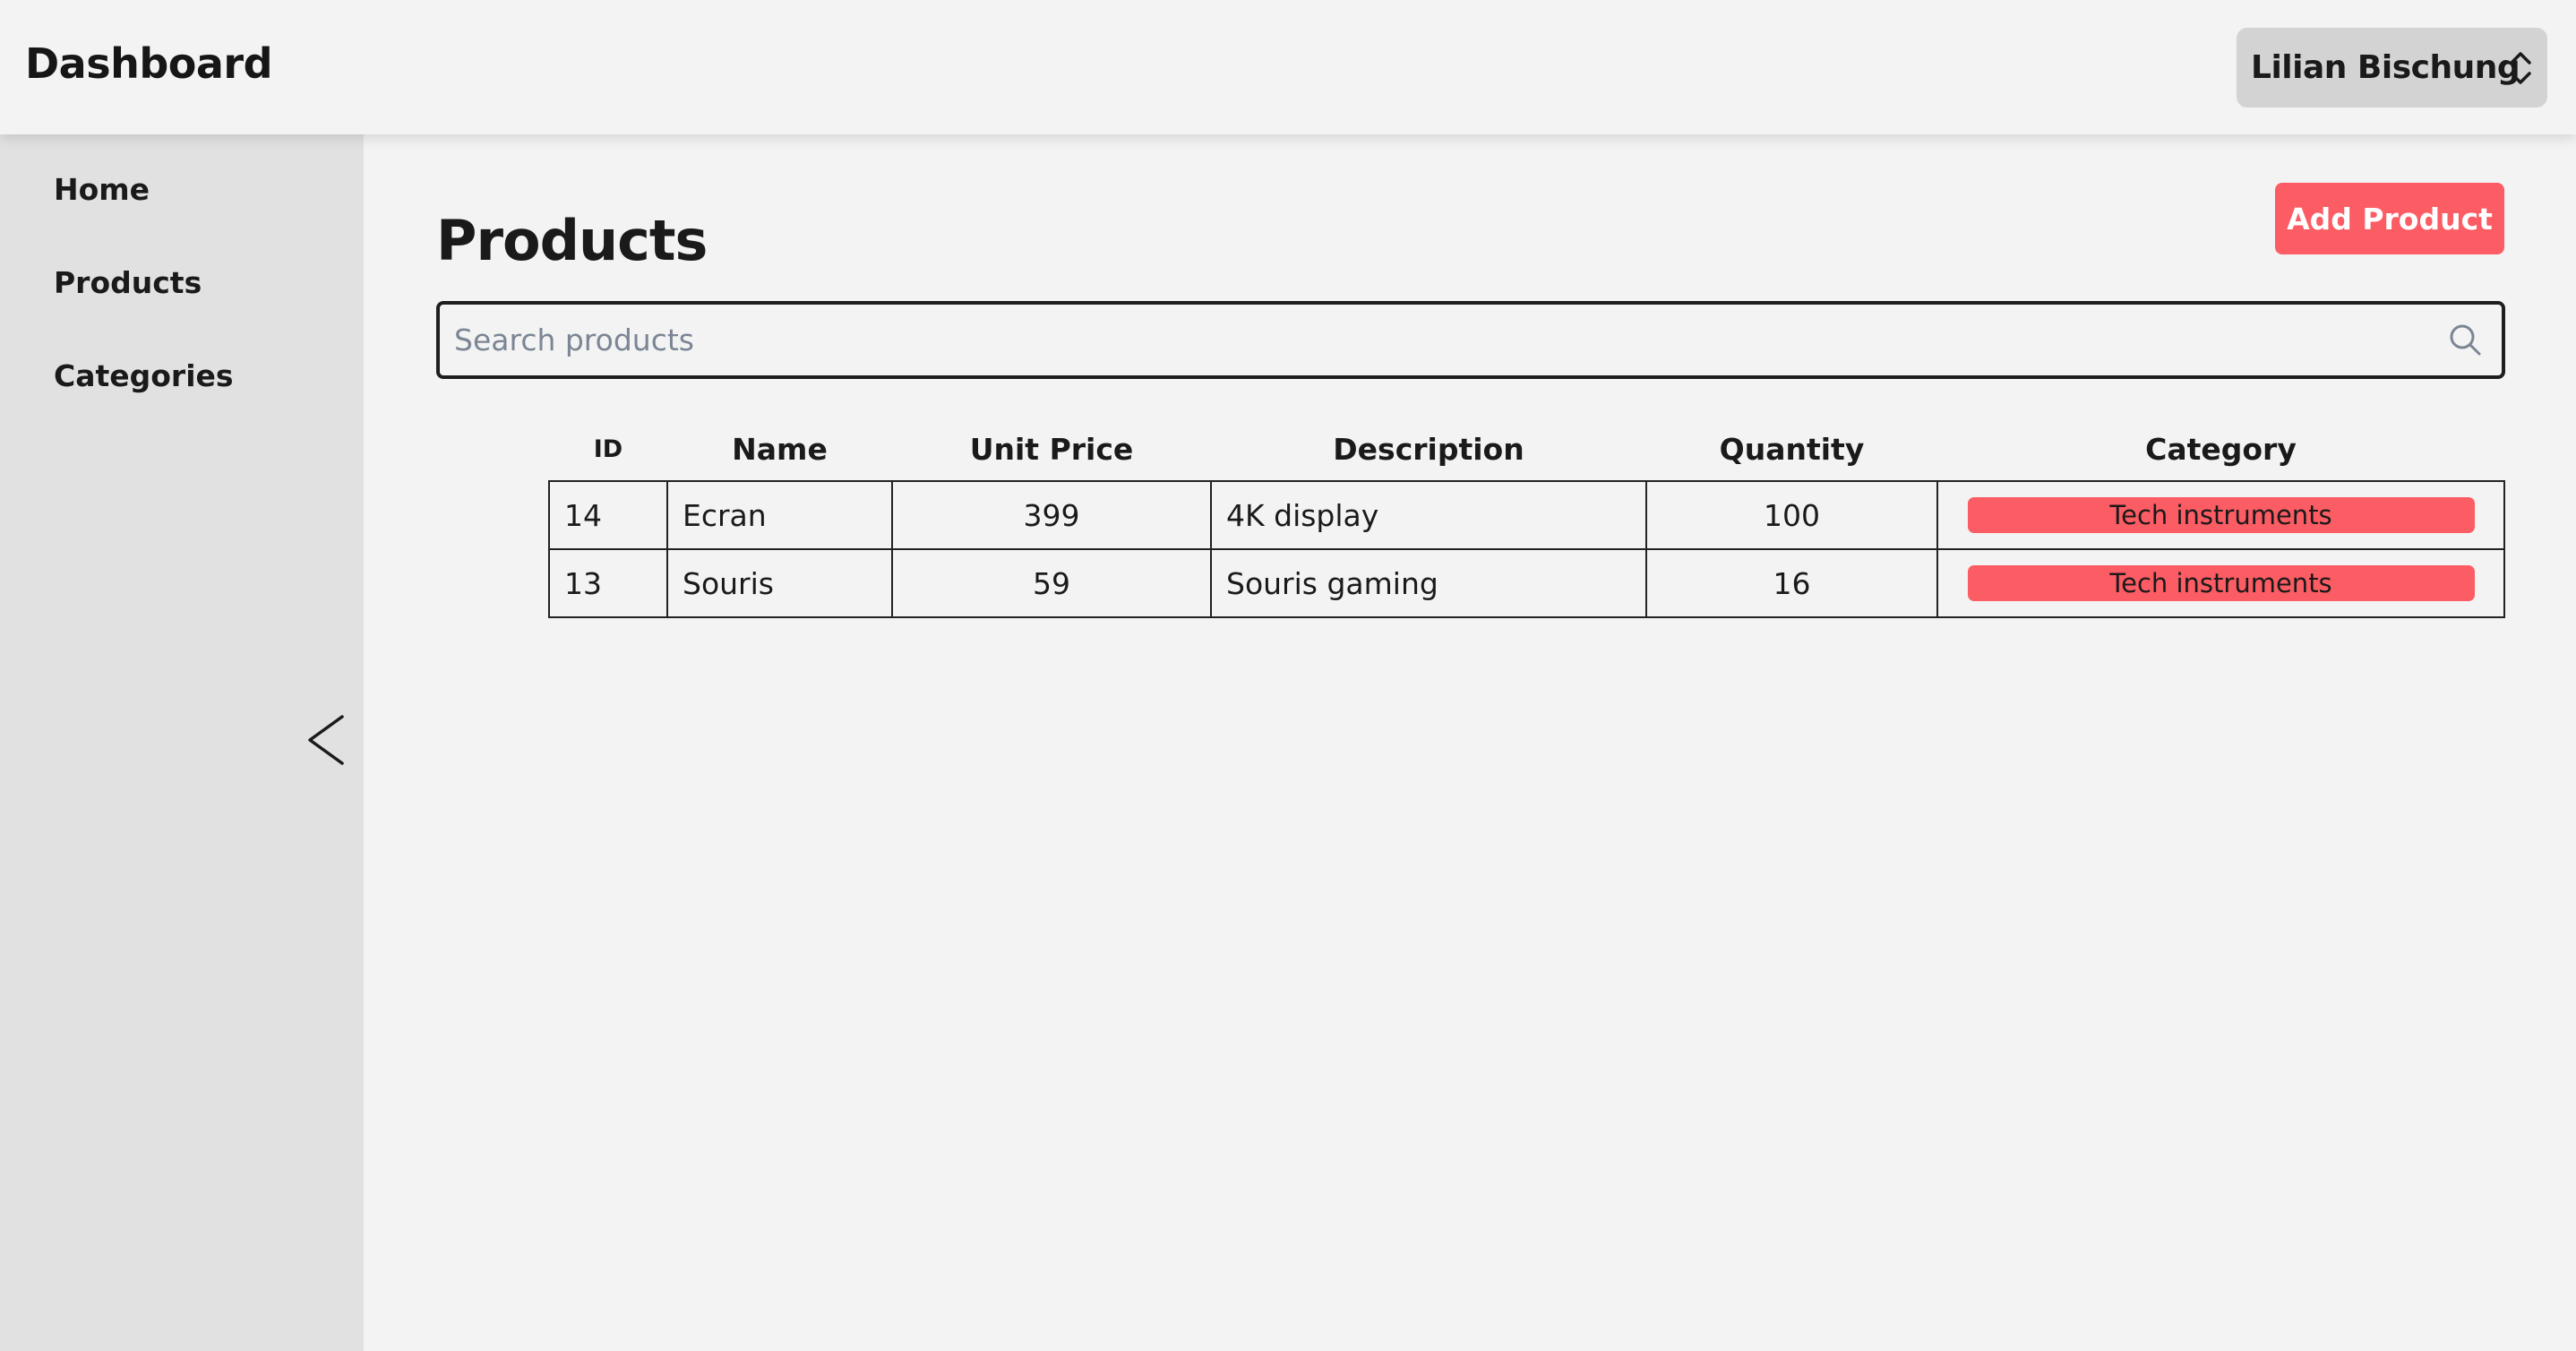 This screenshot has height=1351, width=2576. Describe the element at coordinates (1791, 583) in the screenshot. I see `cell-quantity: 16` at that location.